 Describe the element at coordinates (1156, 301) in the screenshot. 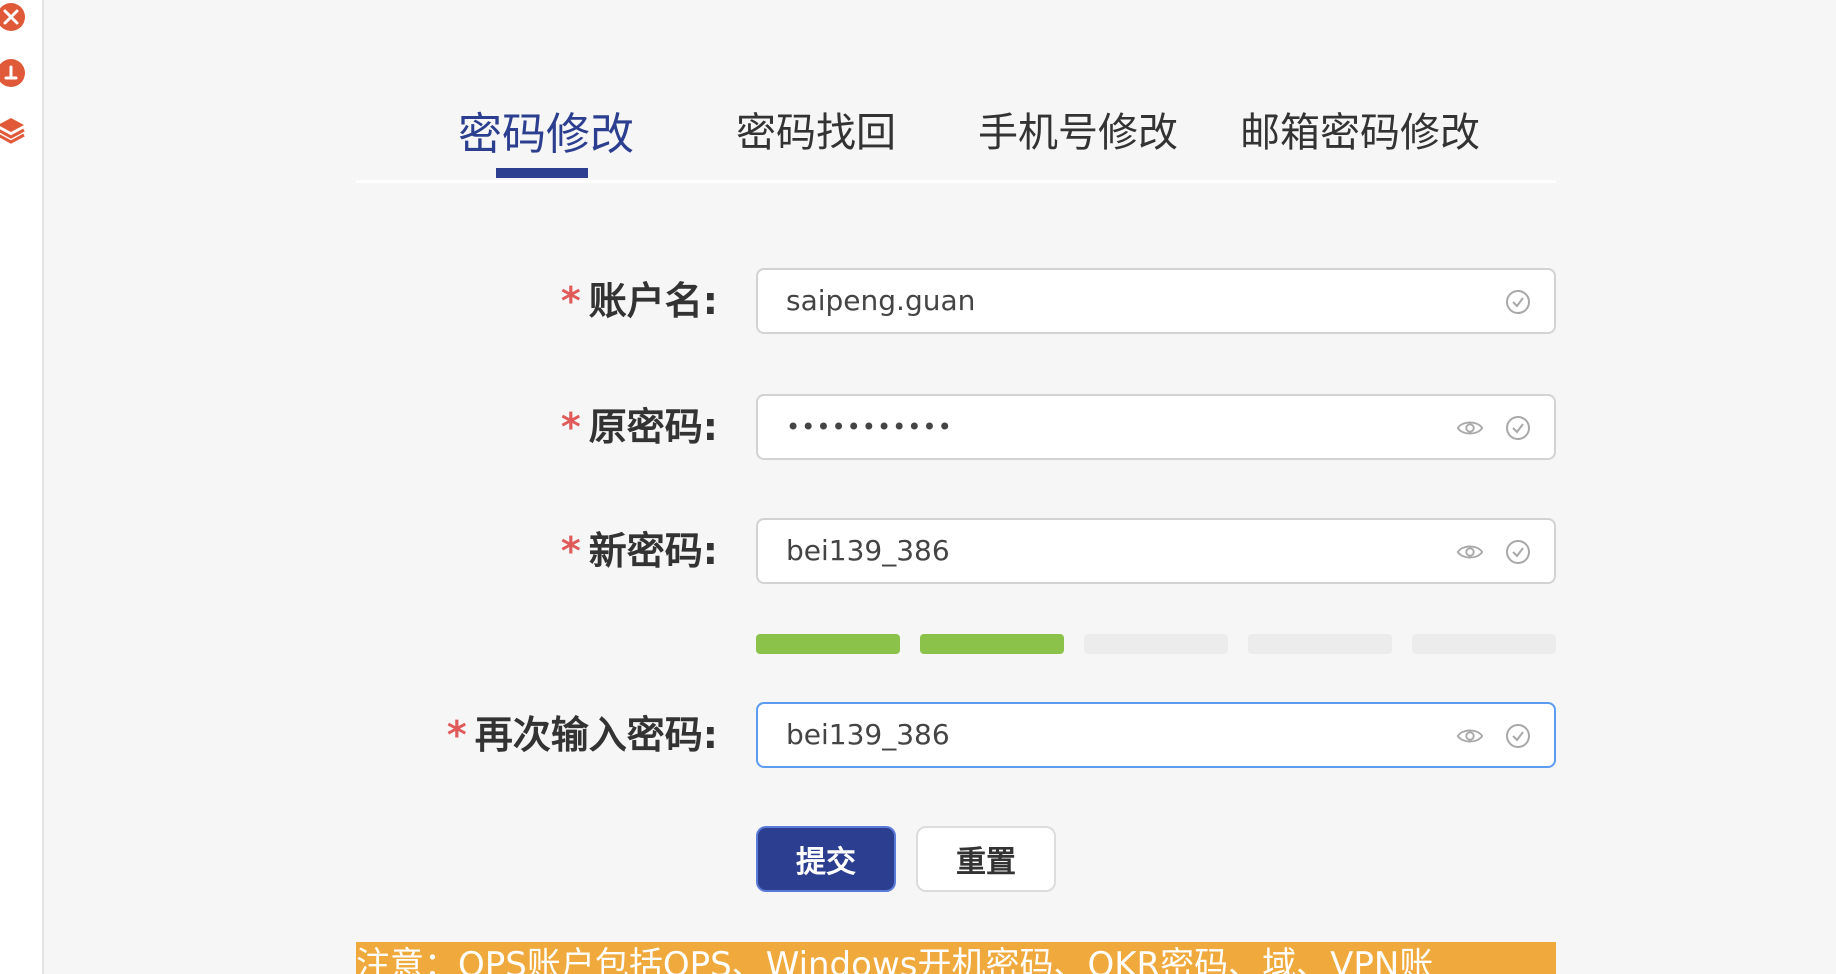

I see `account-input: saipeng.guan` at that location.